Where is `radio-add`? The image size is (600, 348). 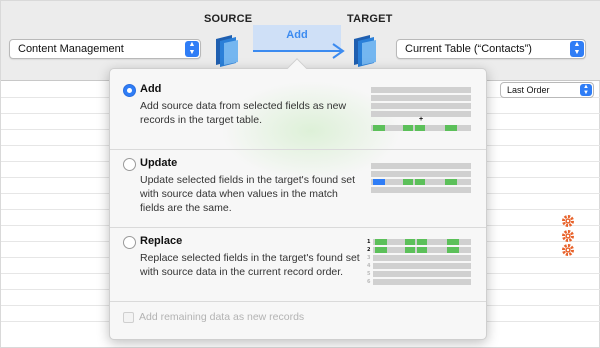
radio-add is located at coordinates (129, 90).